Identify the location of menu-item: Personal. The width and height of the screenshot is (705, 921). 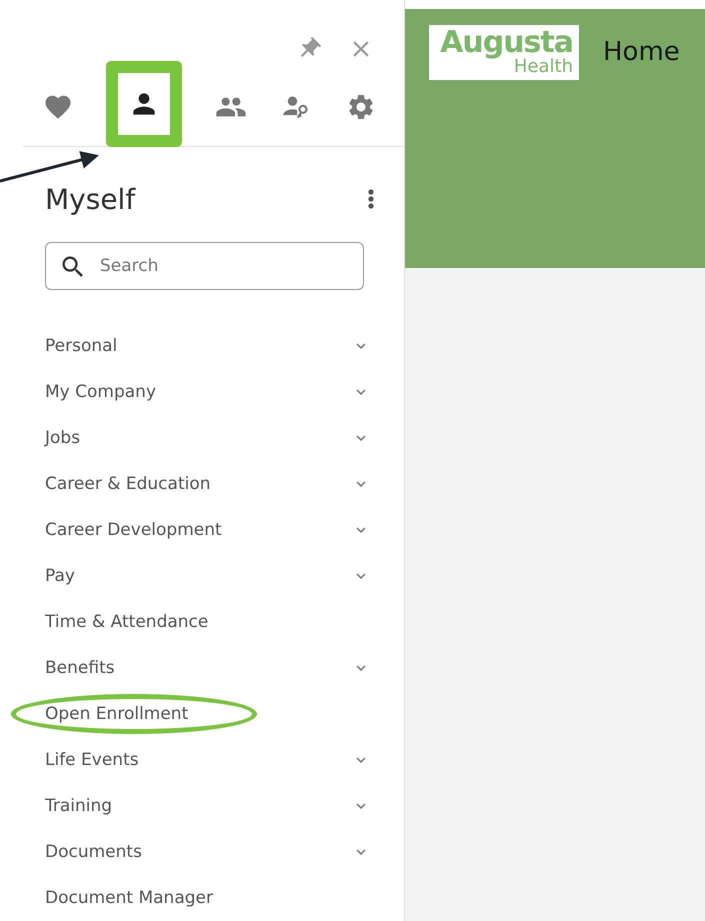
(81, 346).